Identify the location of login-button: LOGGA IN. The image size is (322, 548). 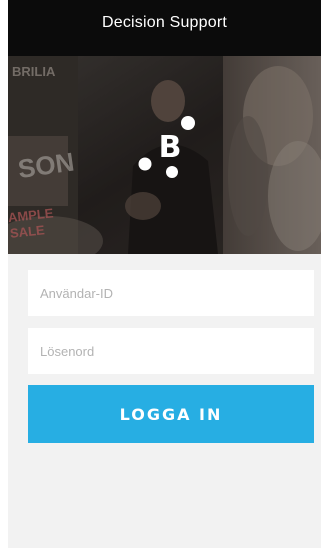
(171, 414).